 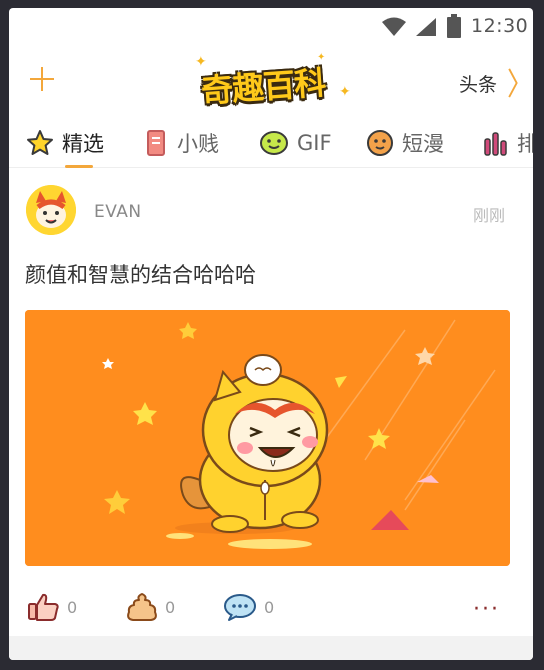 I want to click on tab-comic: 短漫, so click(x=405, y=143).